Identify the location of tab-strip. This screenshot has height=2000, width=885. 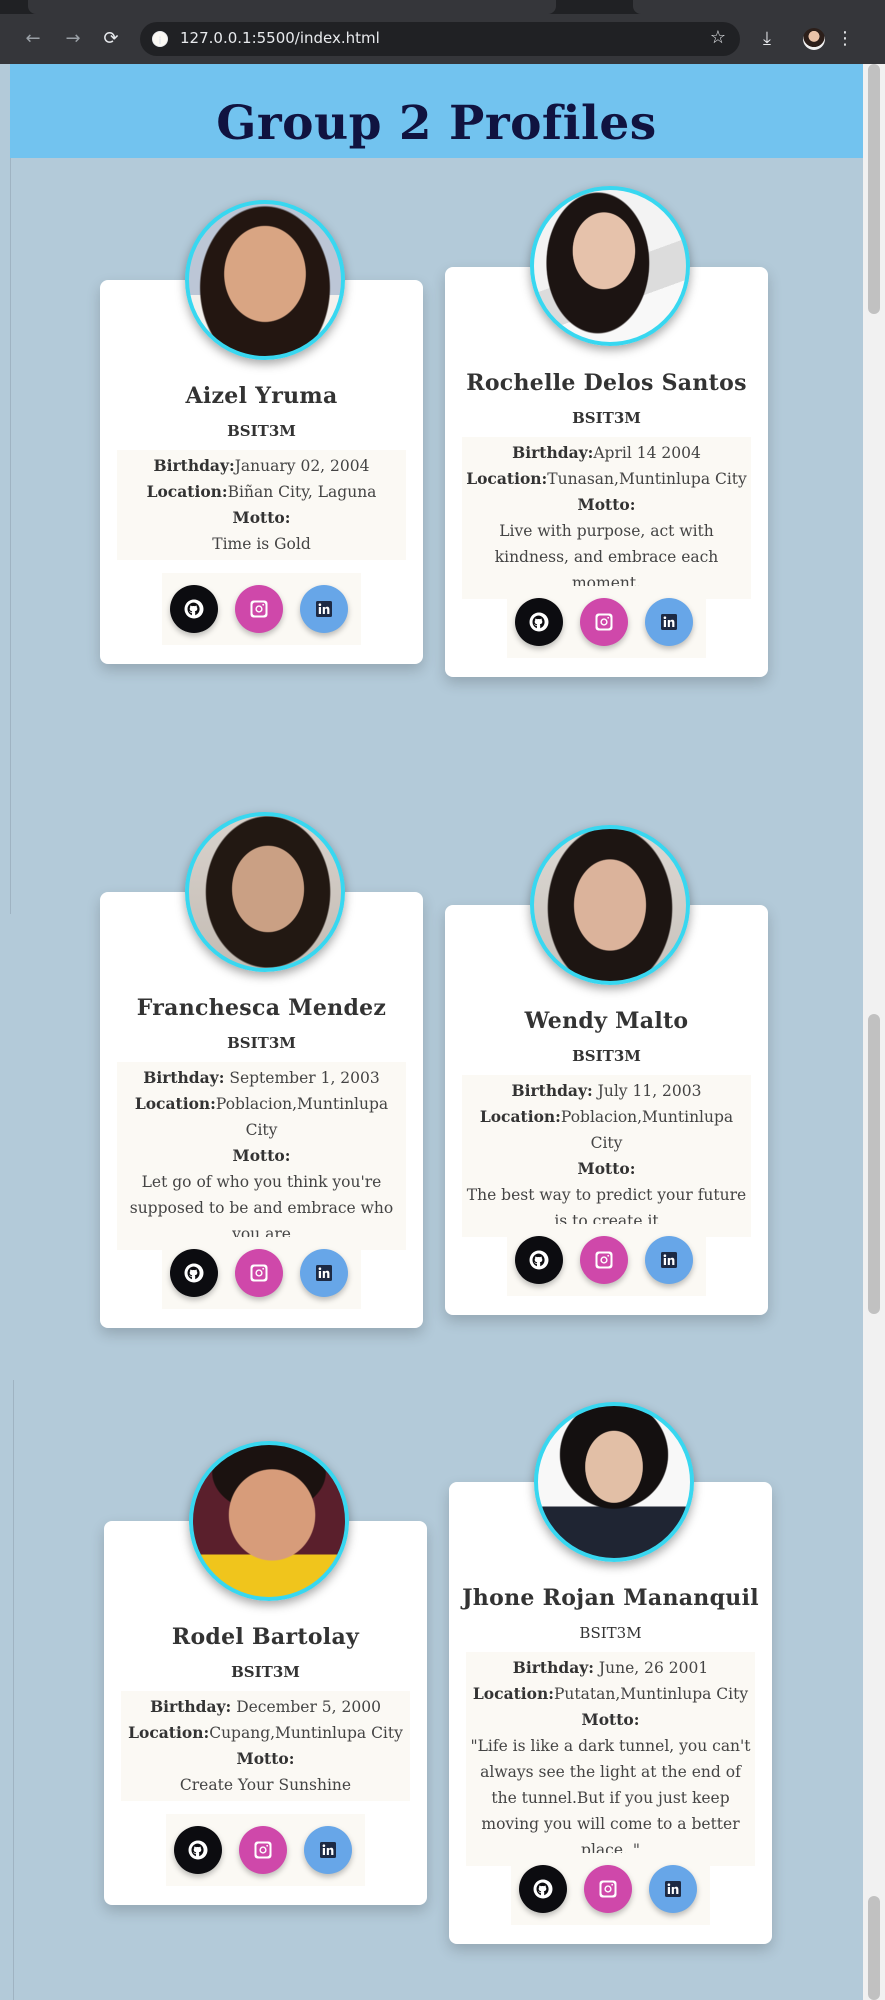
(442, 7).